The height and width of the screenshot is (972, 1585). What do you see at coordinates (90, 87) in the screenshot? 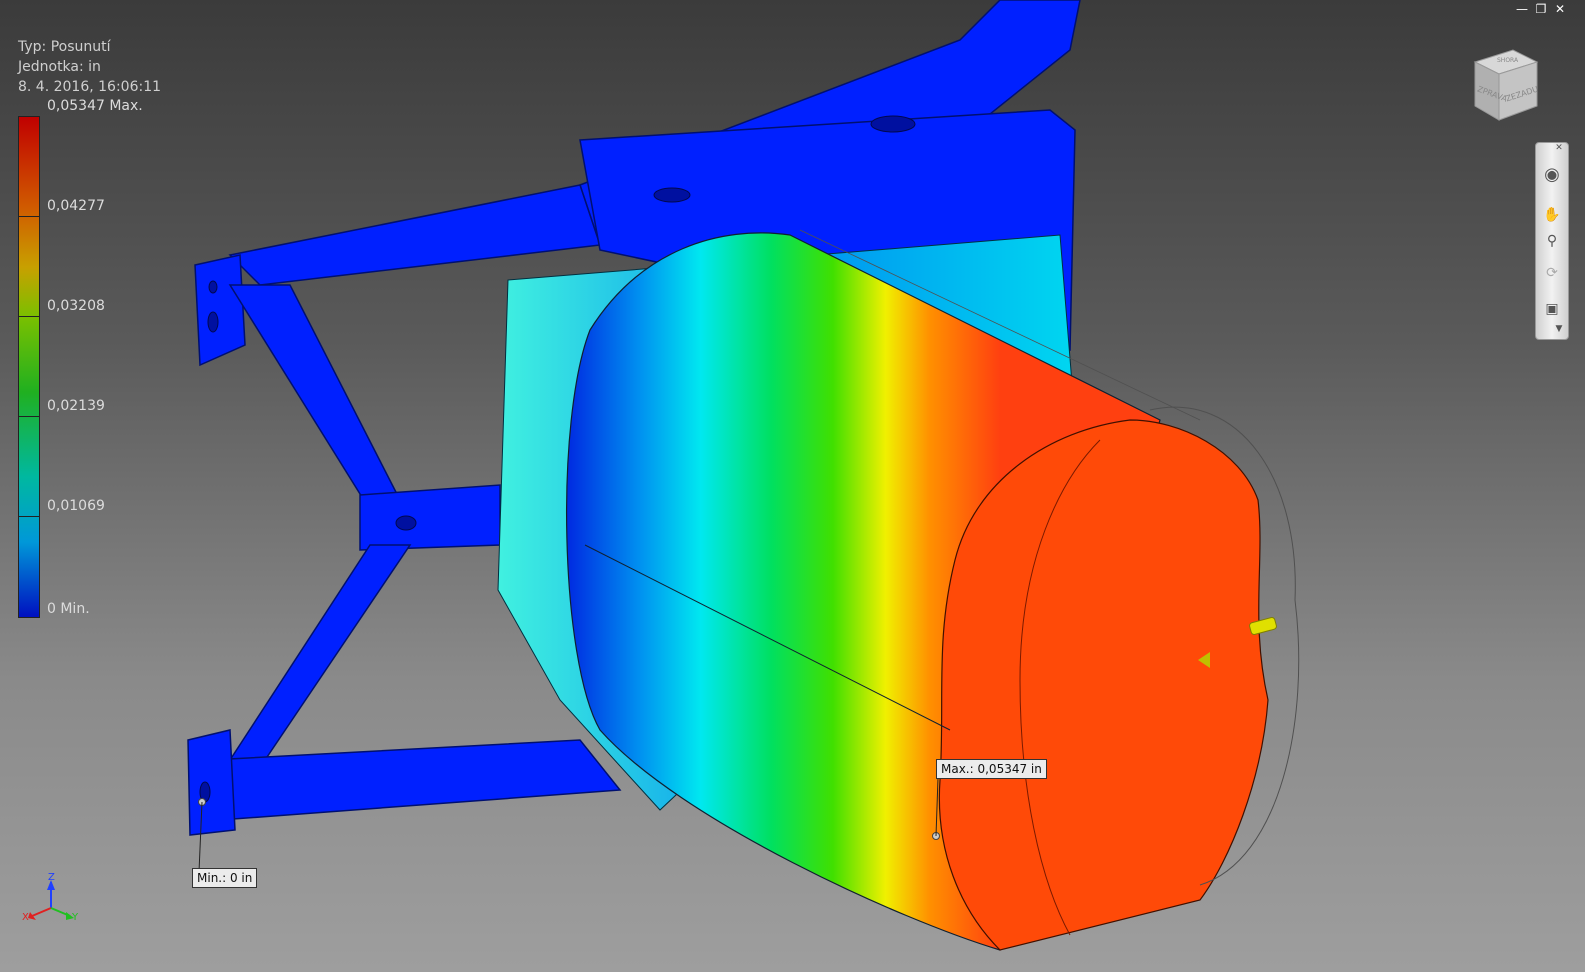
I see `datetime-label: 8. 4. 2016, 16:06:11` at bounding box center [90, 87].